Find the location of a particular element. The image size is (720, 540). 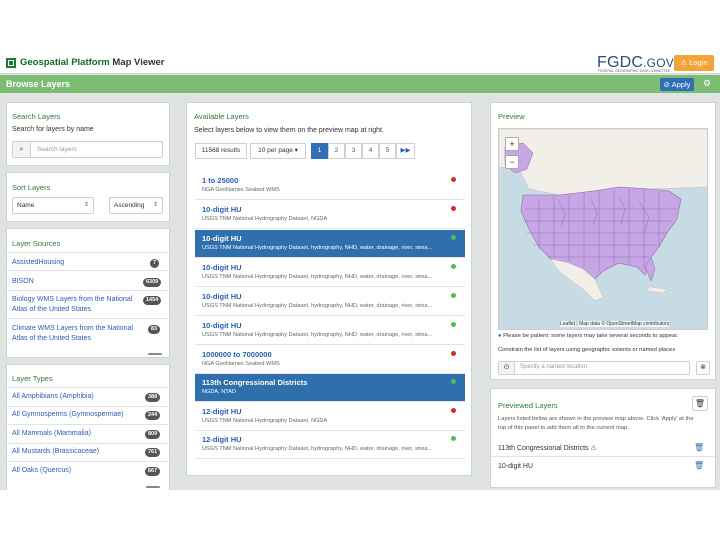

source-label: AssistedHousing is located at coordinates (38, 262).